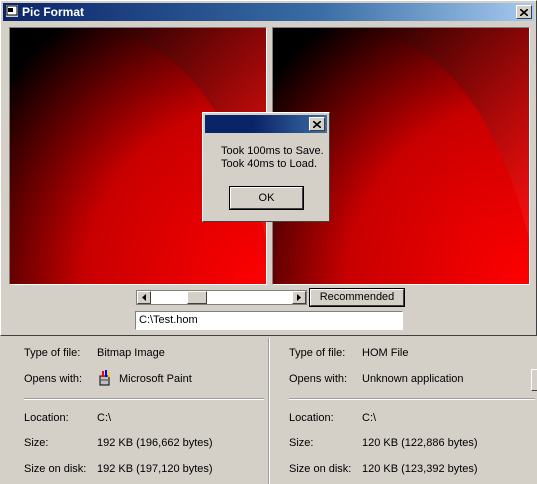 This screenshot has height=484, width=537. What do you see at coordinates (420, 469) in the screenshot?
I see `right-size-on-disk-value: 120 KB (123,392 bytes)` at bounding box center [420, 469].